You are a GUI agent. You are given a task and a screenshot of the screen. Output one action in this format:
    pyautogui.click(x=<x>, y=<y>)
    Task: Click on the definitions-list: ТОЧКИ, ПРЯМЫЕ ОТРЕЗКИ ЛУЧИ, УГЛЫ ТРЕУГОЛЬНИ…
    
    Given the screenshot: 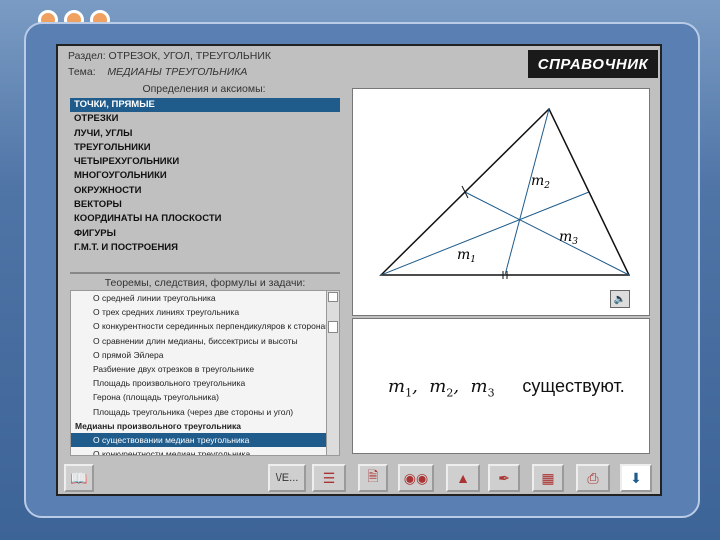 What is the action you would take?
    pyautogui.click(x=205, y=176)
    